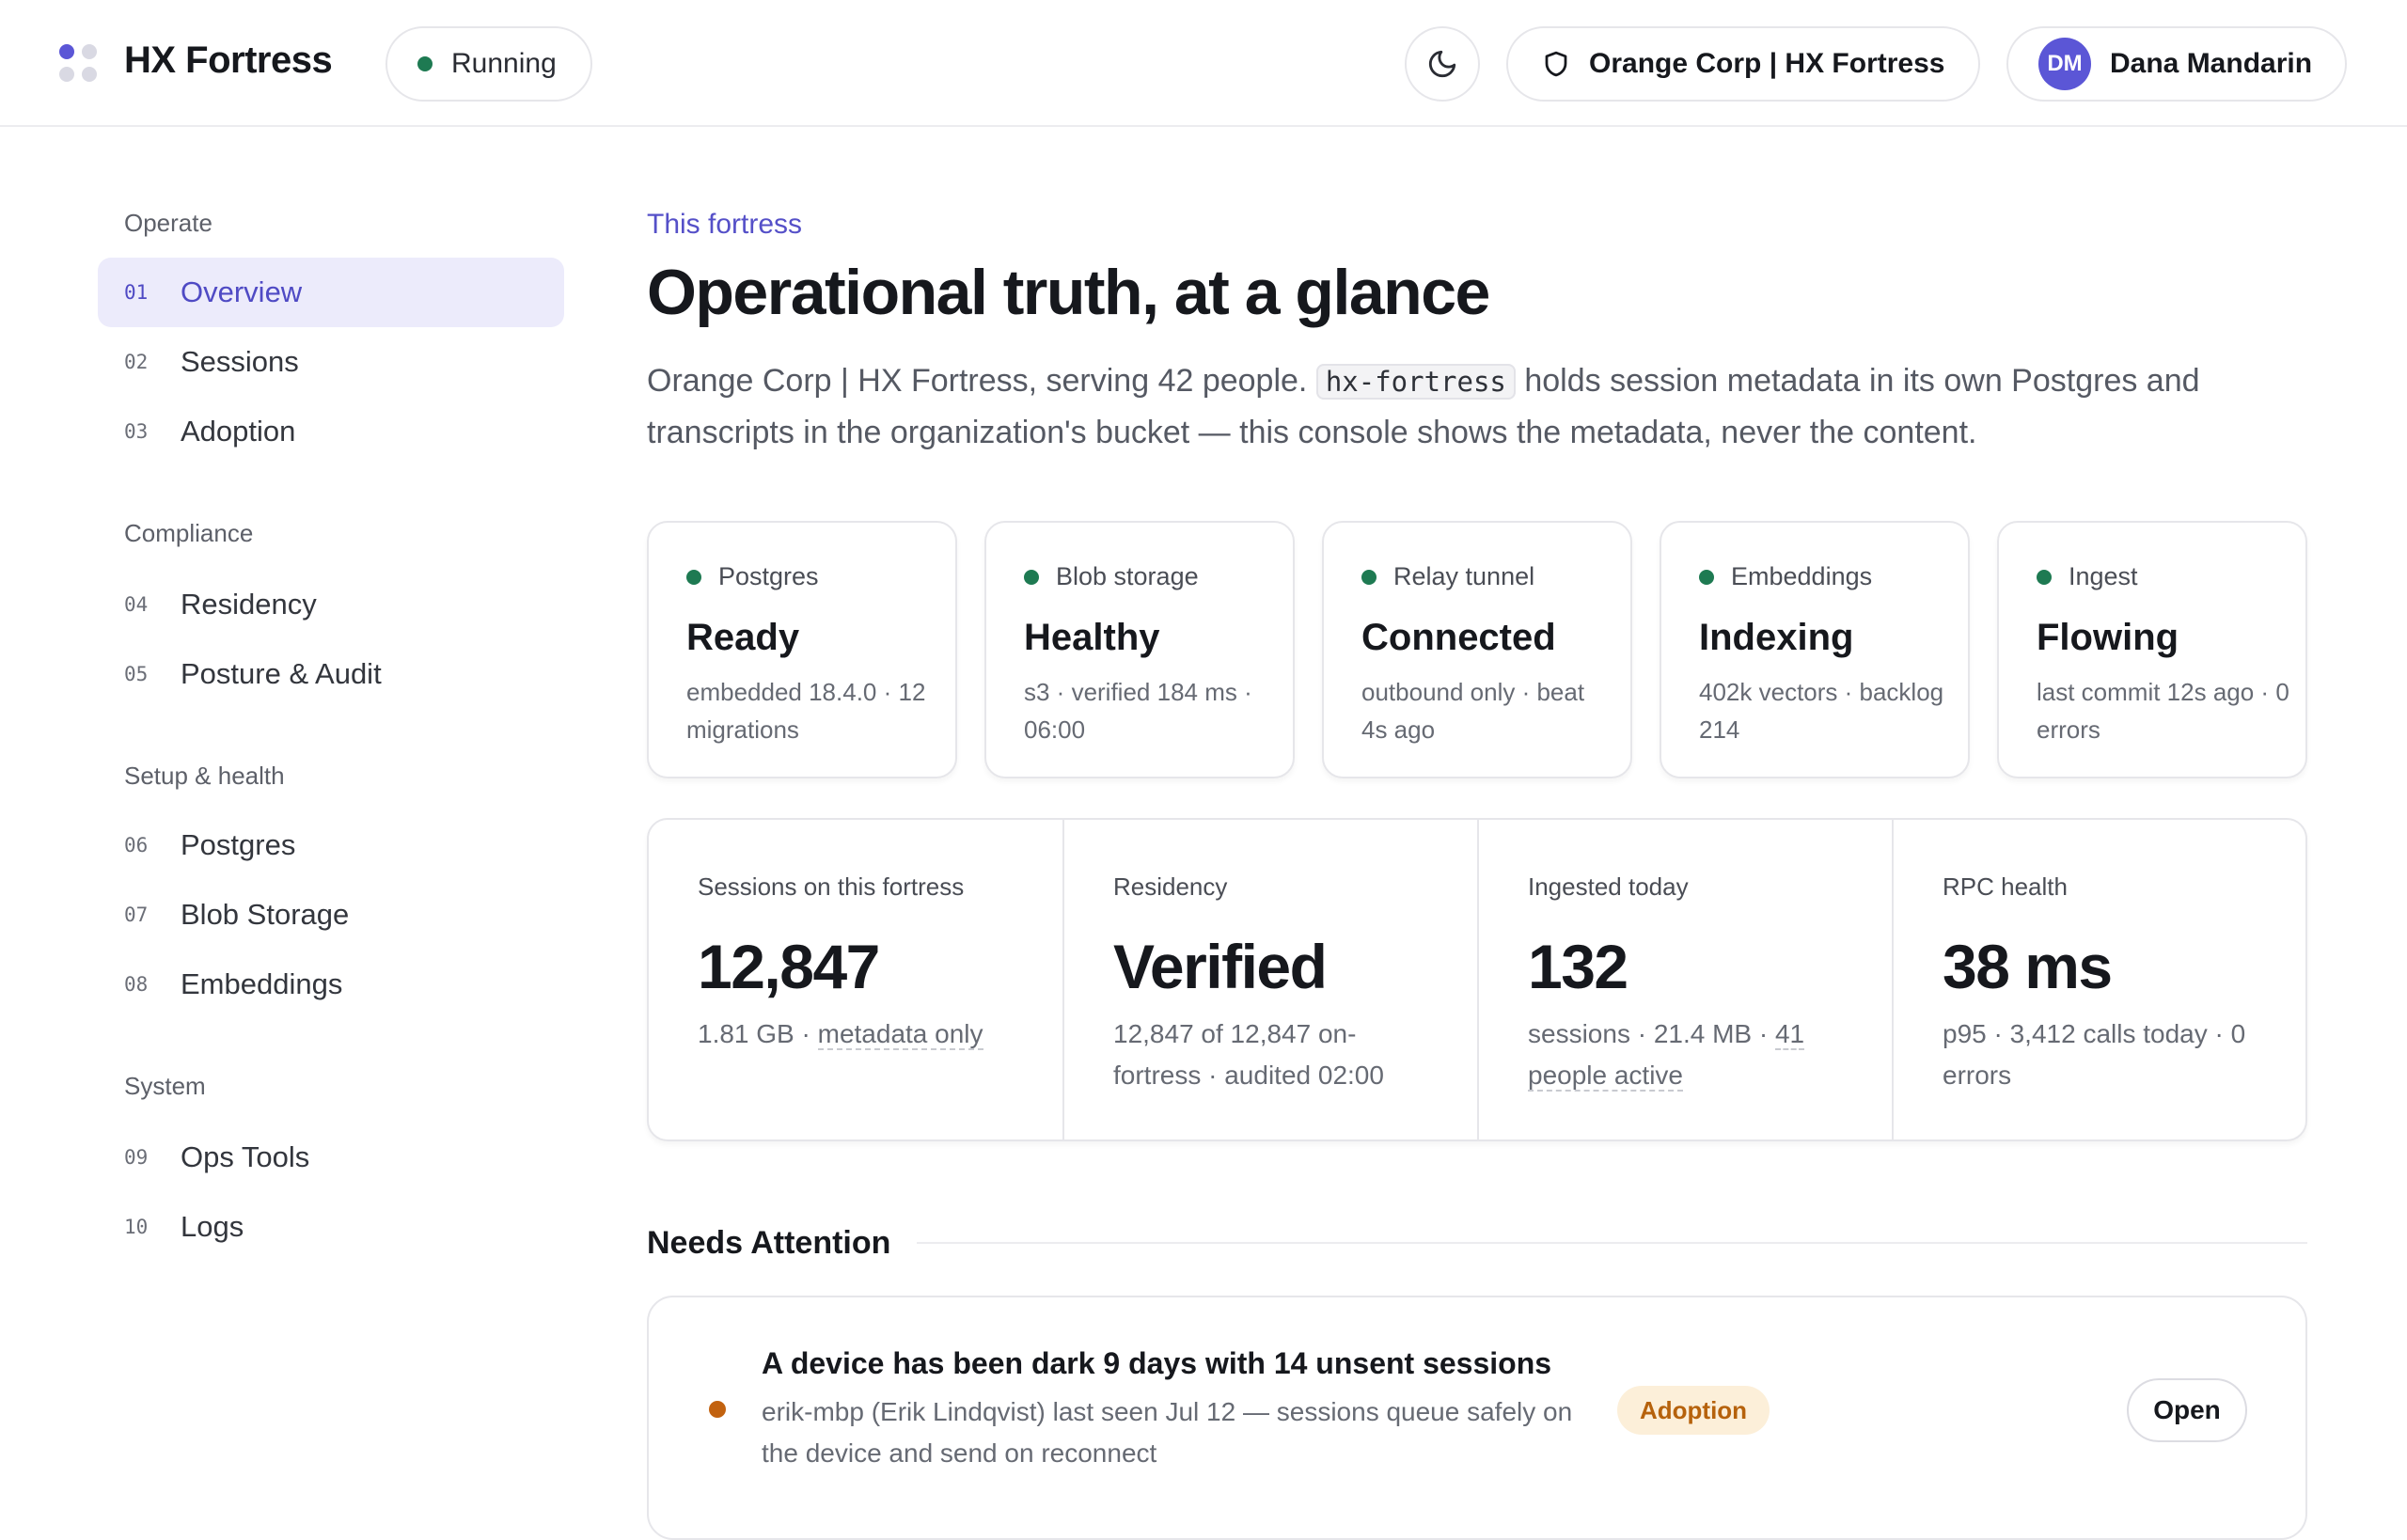  What do you see at coordinates (1415, 382) in the screenshot?
I see `service-code: hx-fortress` at bounding box center [1415, 382].